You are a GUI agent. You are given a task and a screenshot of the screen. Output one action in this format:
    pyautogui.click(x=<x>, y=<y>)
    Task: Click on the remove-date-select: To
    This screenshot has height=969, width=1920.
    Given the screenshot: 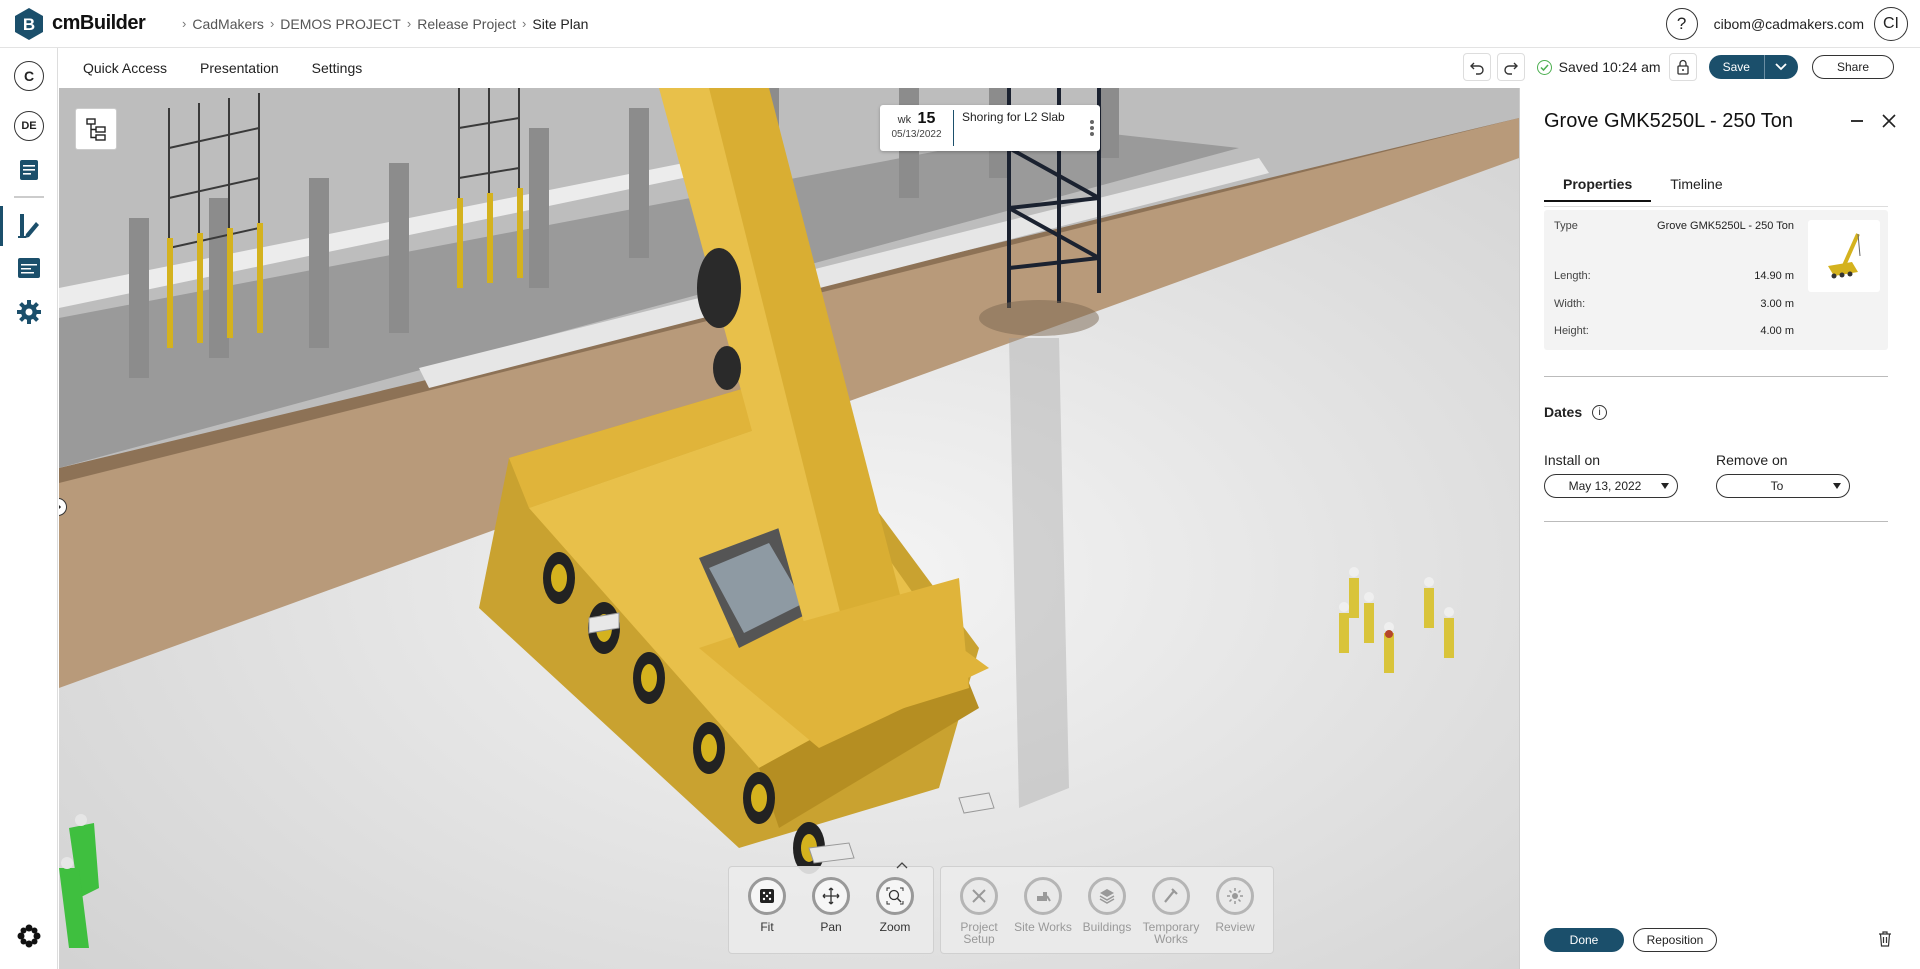 What is the action you would take?
    pyautogui.click(x=1783, y=486)
    